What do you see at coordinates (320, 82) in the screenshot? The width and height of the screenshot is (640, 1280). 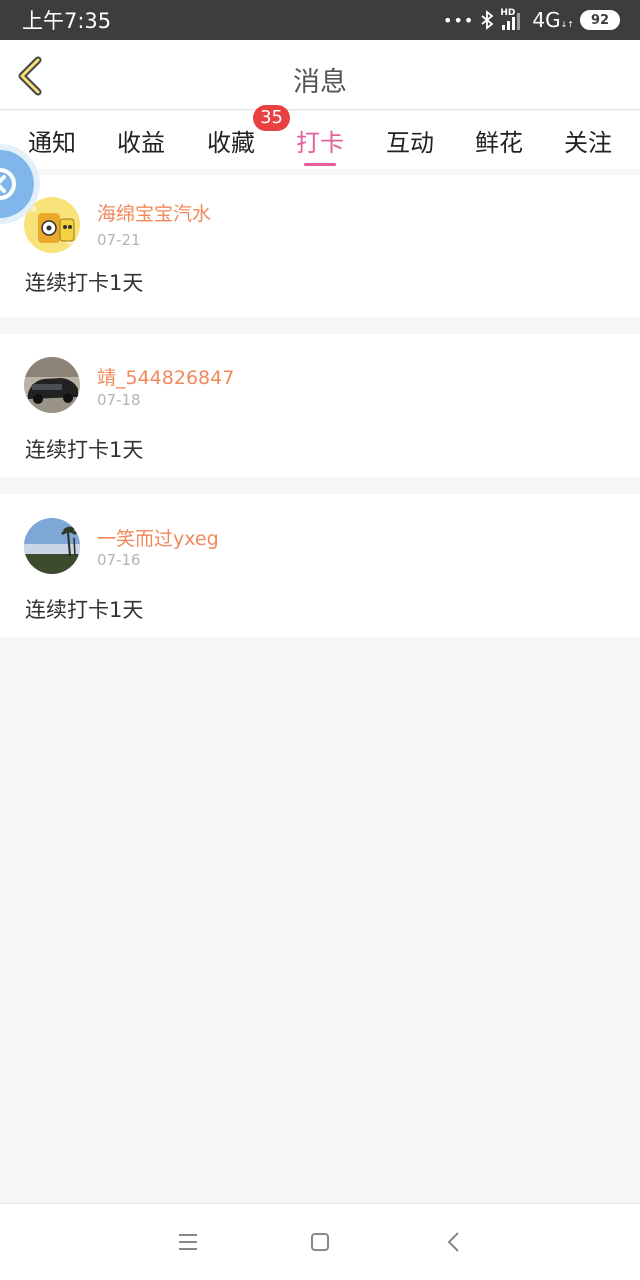 I see `page-title: 消息` at bounding box center [320, 82].